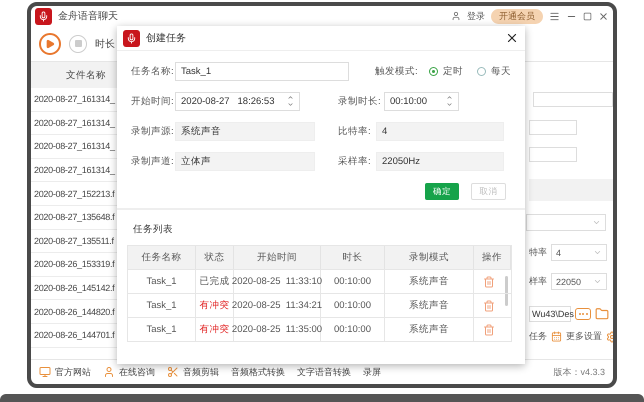 Image resolution: width=644 pixels, height=402 pixels. I want to click on field-label: 采样率:, so click(355, 161).